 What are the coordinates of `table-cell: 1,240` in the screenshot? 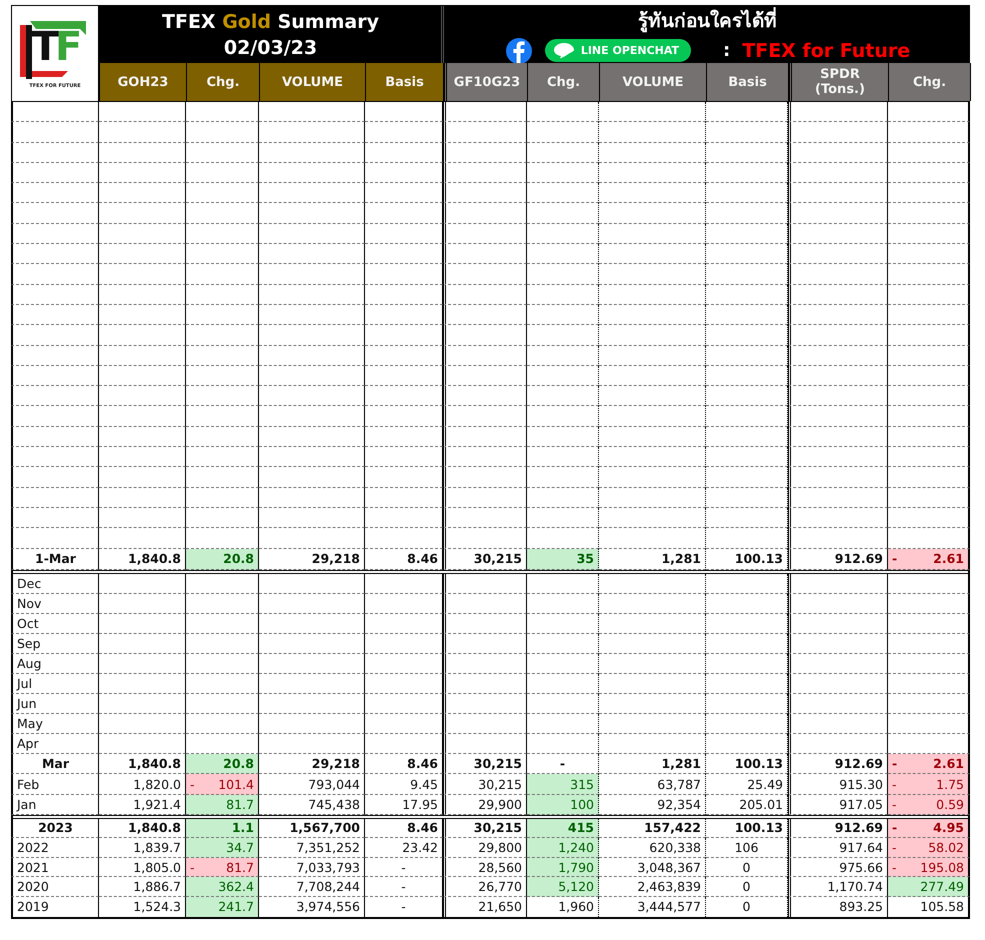 It's located at (563, 848).